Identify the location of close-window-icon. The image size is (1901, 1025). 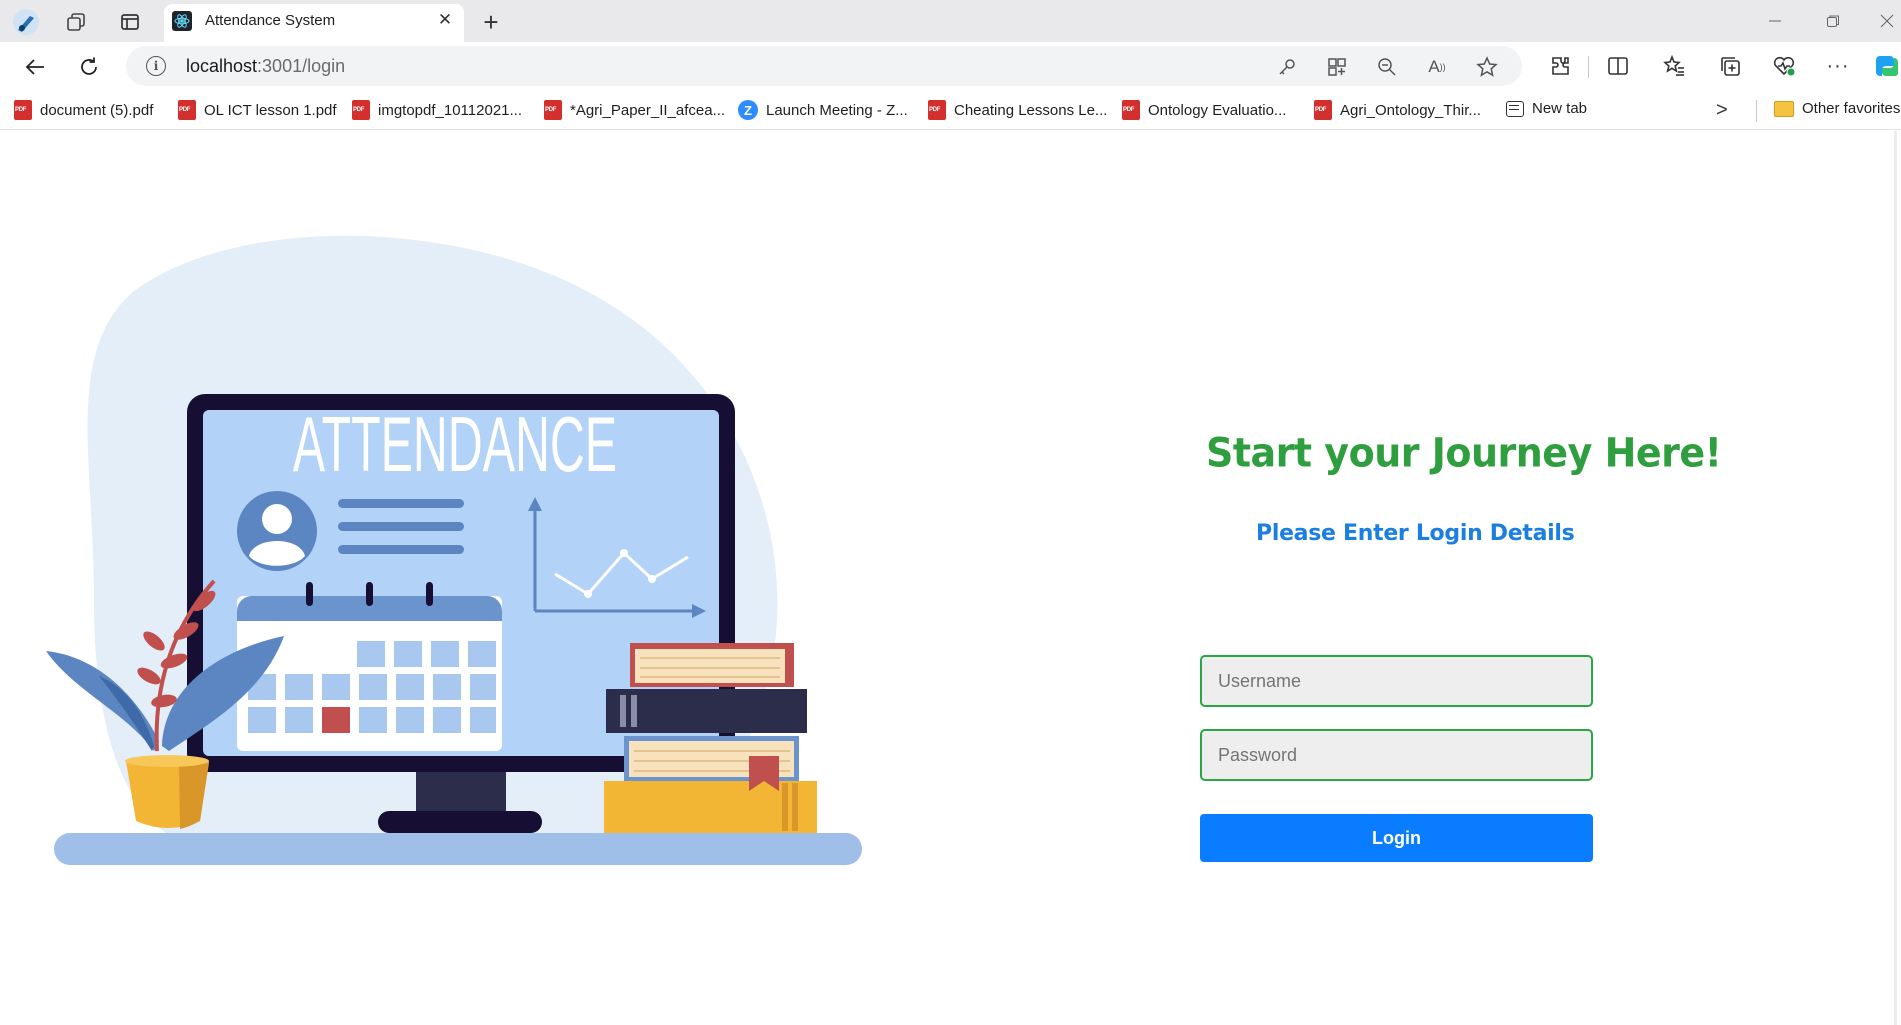
(1886, 21).